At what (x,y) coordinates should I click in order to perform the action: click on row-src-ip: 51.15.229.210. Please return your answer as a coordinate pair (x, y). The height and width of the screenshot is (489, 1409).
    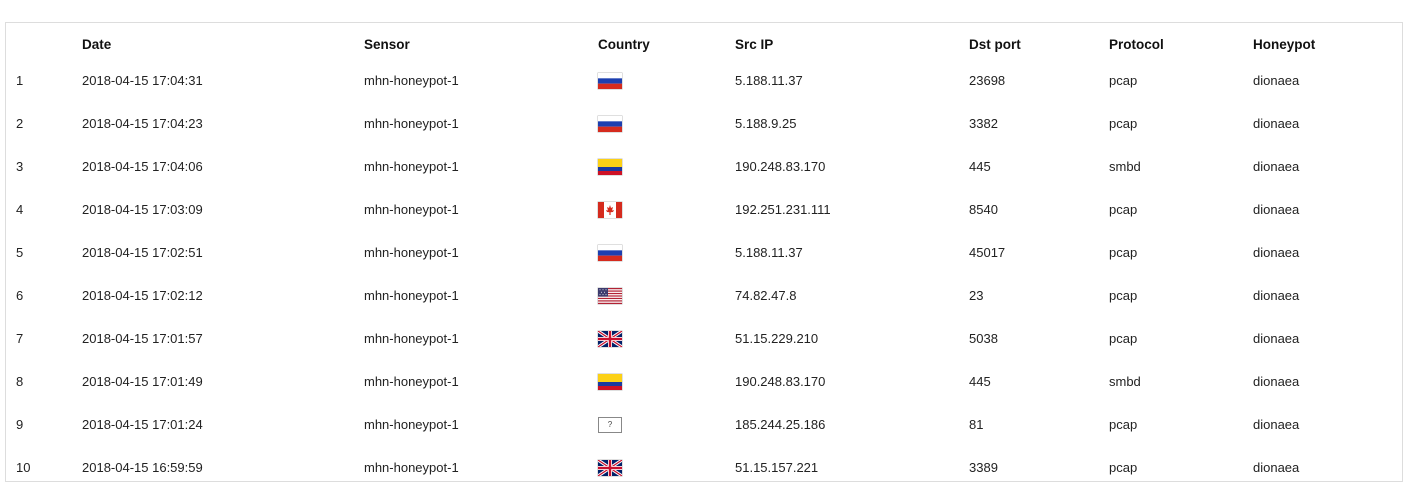
    Looking at the image, I should click on (777, 338).